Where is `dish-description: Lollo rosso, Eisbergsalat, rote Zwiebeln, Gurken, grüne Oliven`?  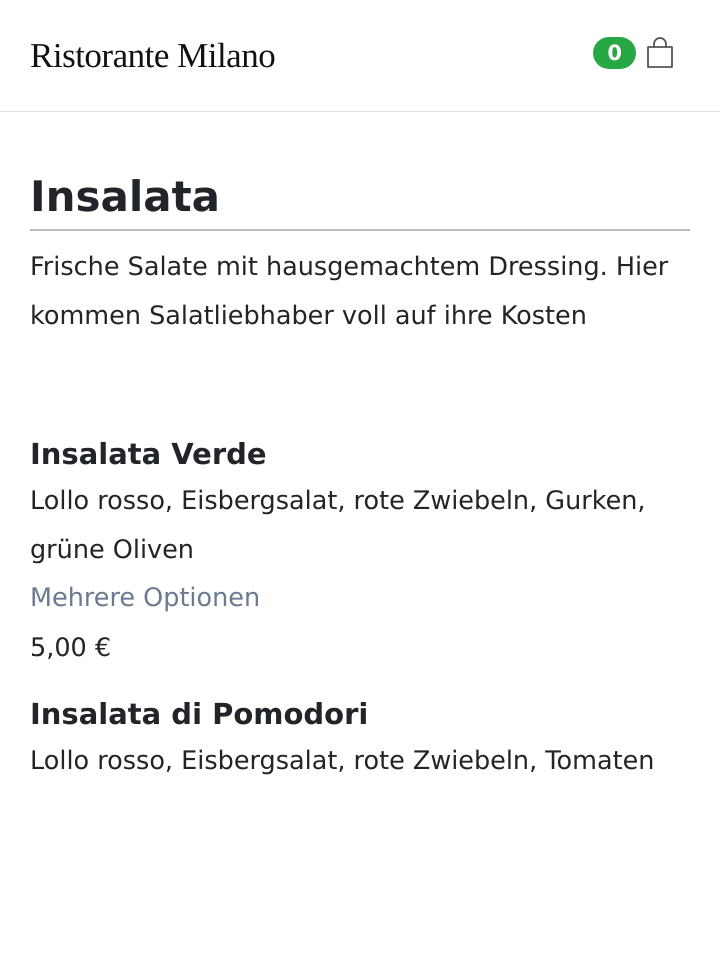 dish-description: Lollo rosso, Eisbergsalat, rote Zwiebeln, Gurken, grüne Oliven is located at coordinates (338, 526).